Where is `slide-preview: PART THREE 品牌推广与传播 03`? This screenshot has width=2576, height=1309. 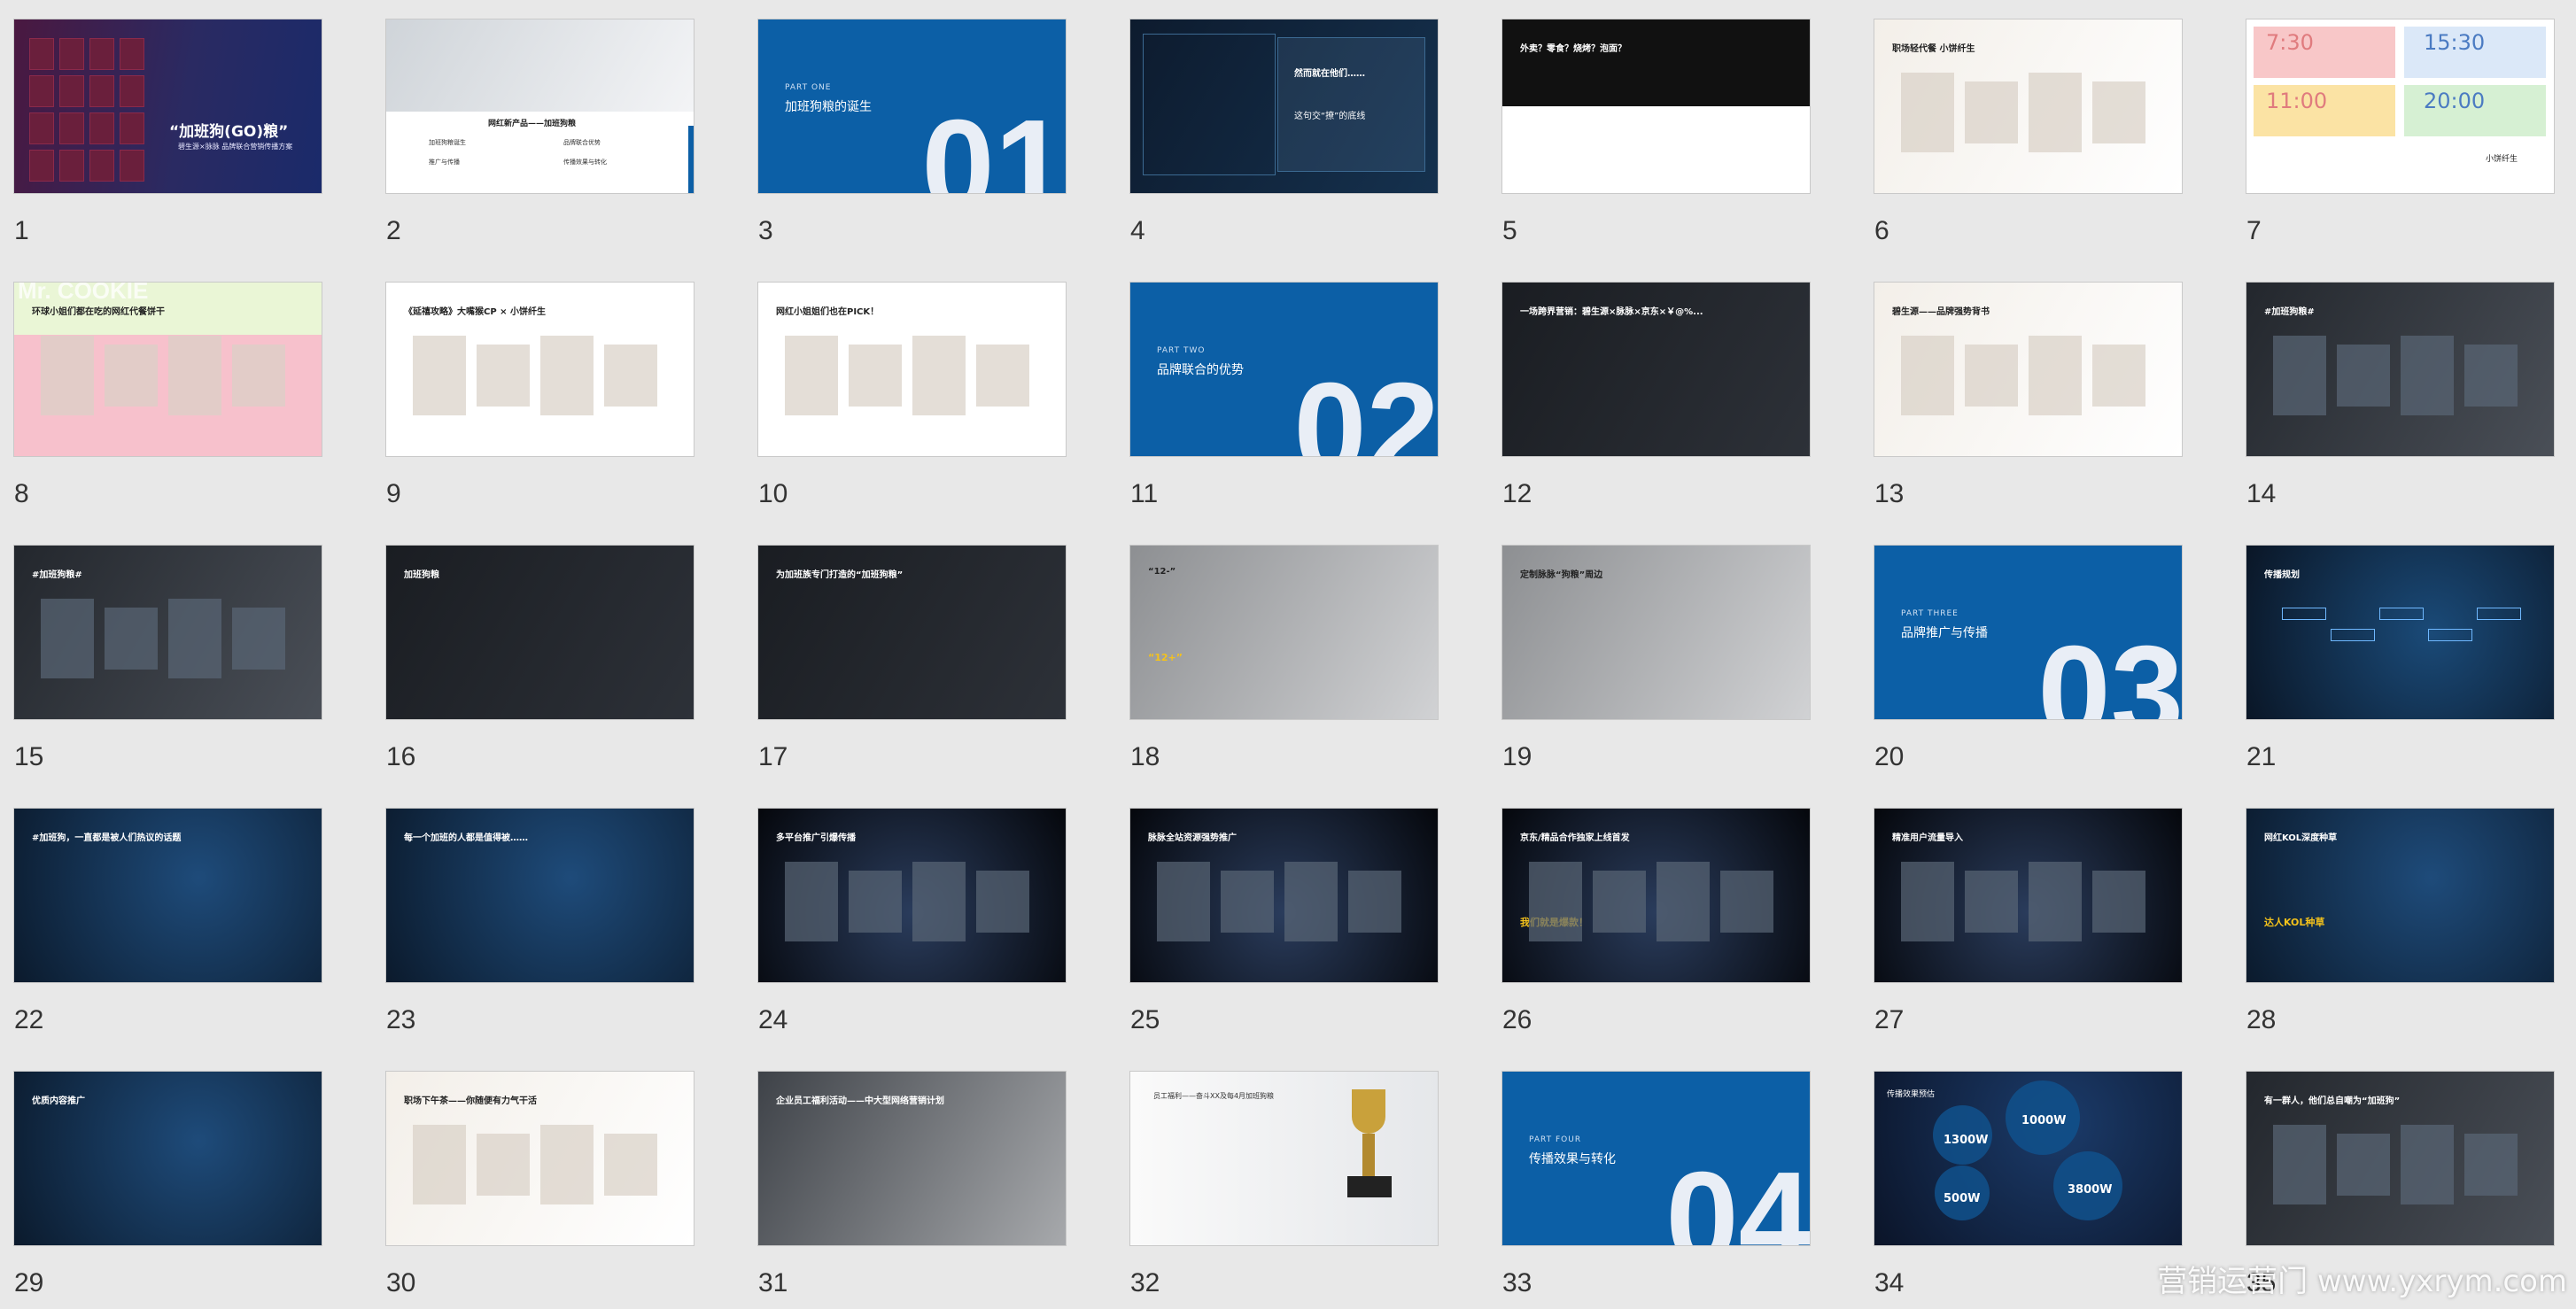
slide-preview: PART THREE 品牌推广与传播 03 is located at coordinates (2028, 632).